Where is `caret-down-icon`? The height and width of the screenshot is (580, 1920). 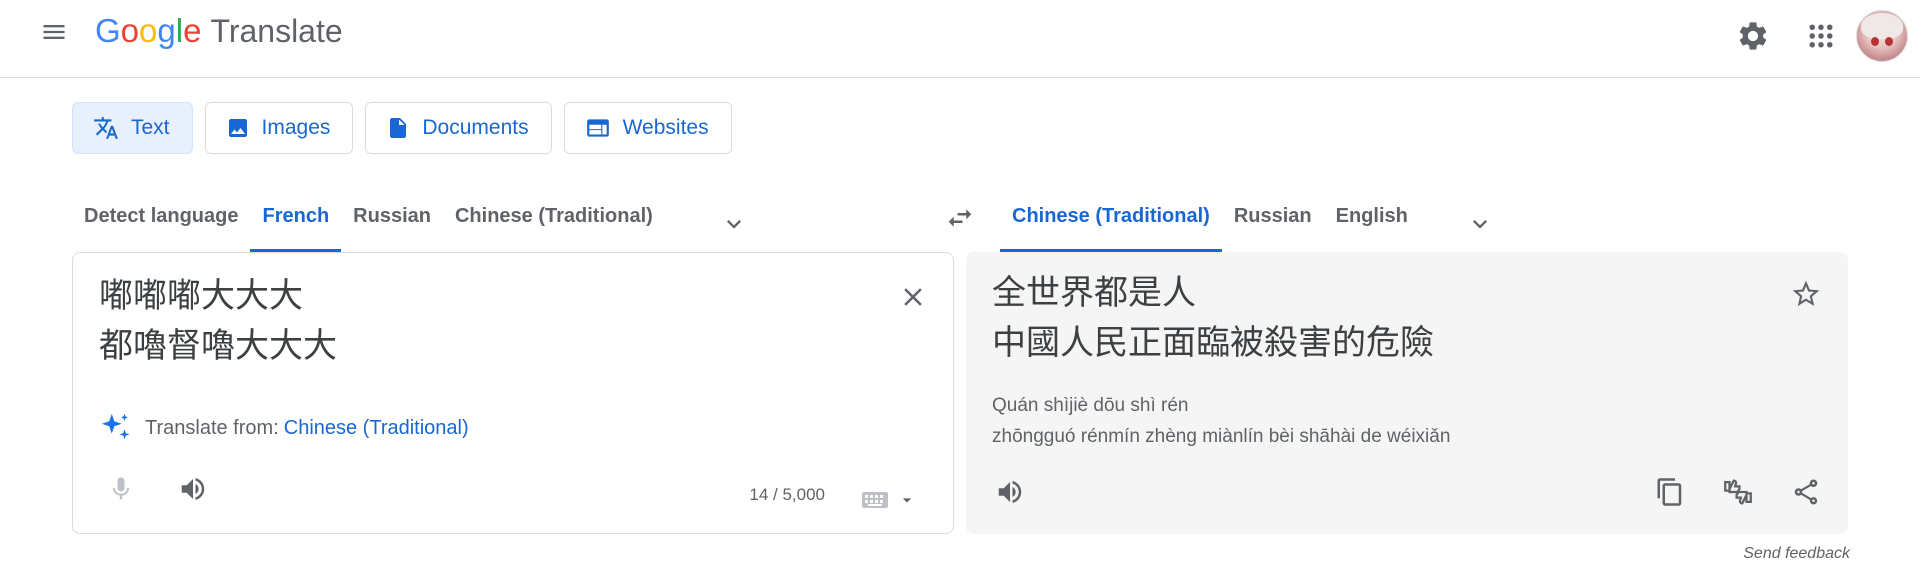
caret-down-icon is located at coordinates (907, 500).